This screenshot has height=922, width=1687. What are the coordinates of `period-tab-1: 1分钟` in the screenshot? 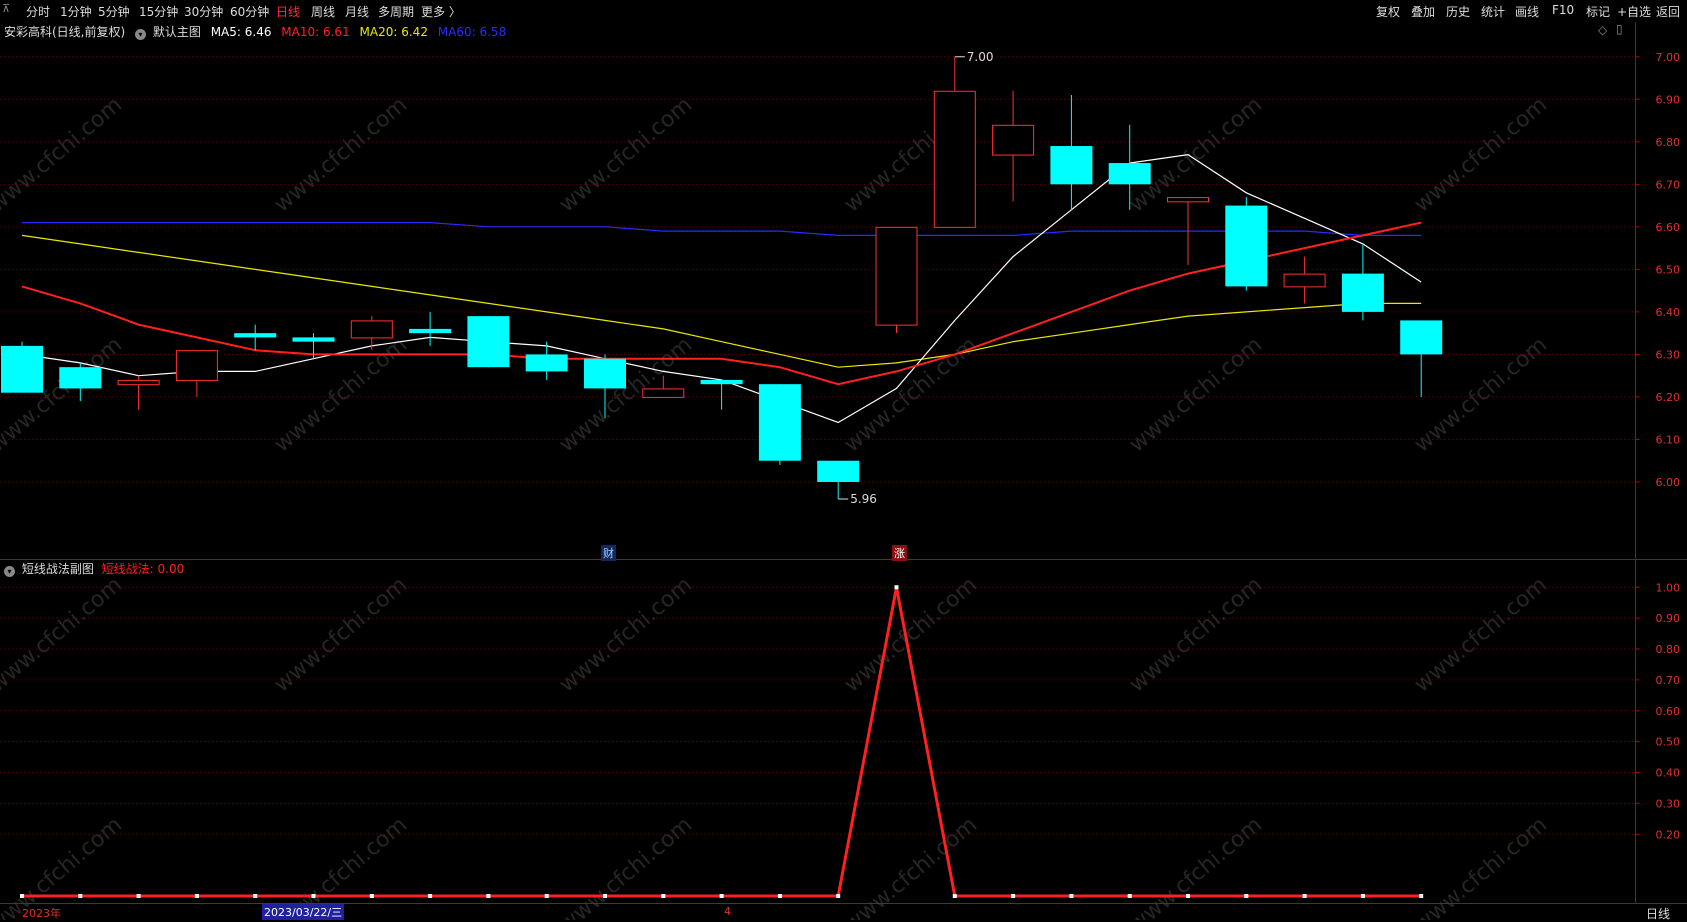 It's located at (76, 11).